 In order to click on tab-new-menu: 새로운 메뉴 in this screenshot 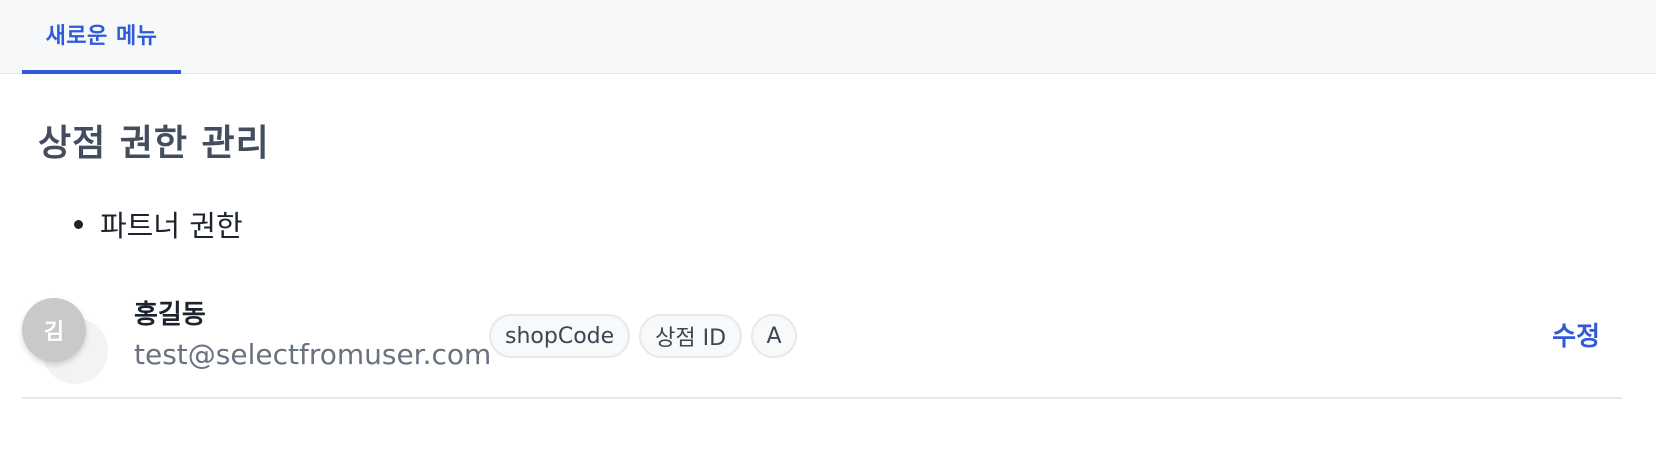, I will do `click(101, 37)`.